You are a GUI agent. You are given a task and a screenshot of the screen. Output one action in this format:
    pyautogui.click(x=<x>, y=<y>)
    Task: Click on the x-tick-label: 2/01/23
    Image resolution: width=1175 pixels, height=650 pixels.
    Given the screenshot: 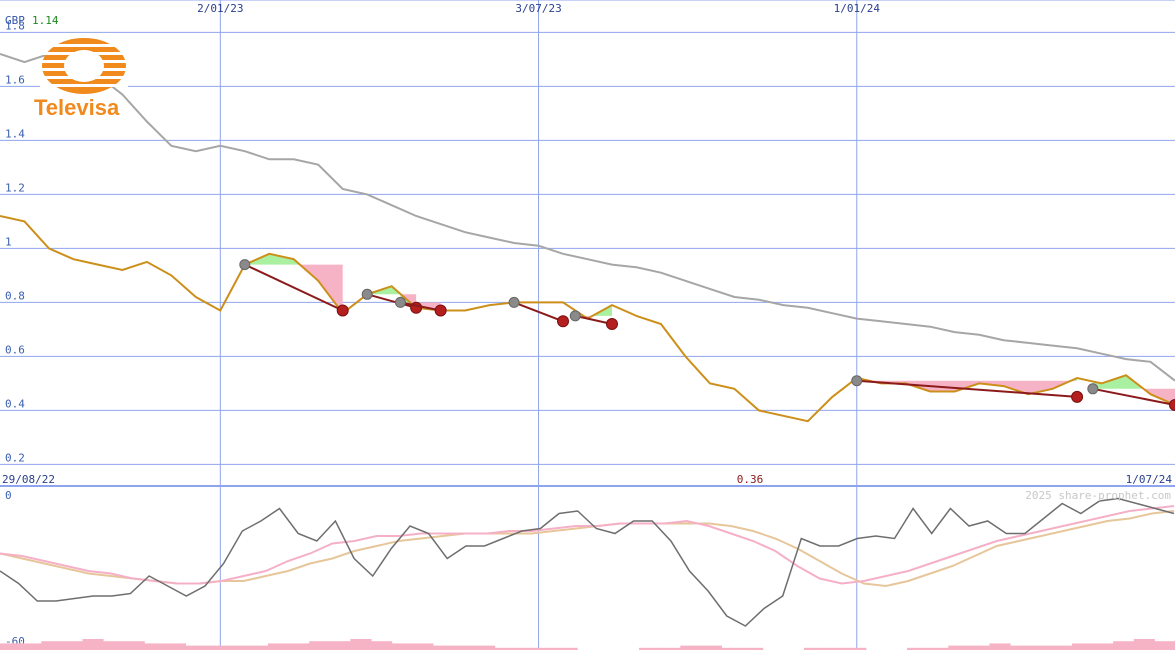 What is the action you would take?
    pyautogui.click(x=220, y=8)
    